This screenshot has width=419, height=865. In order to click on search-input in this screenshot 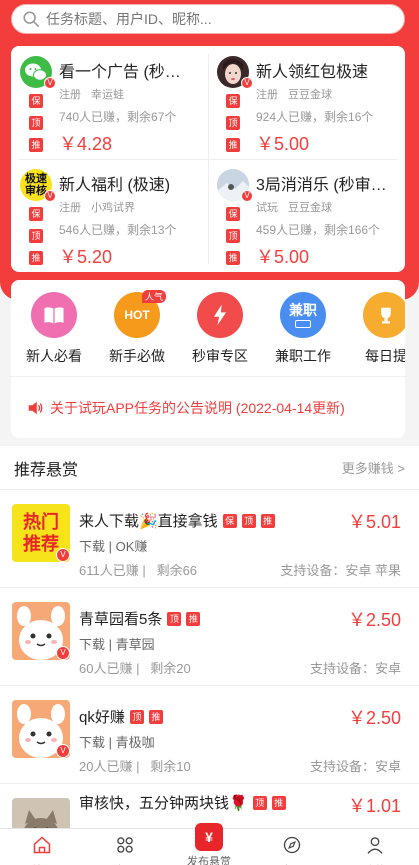, I will do `click(211, 19)`.